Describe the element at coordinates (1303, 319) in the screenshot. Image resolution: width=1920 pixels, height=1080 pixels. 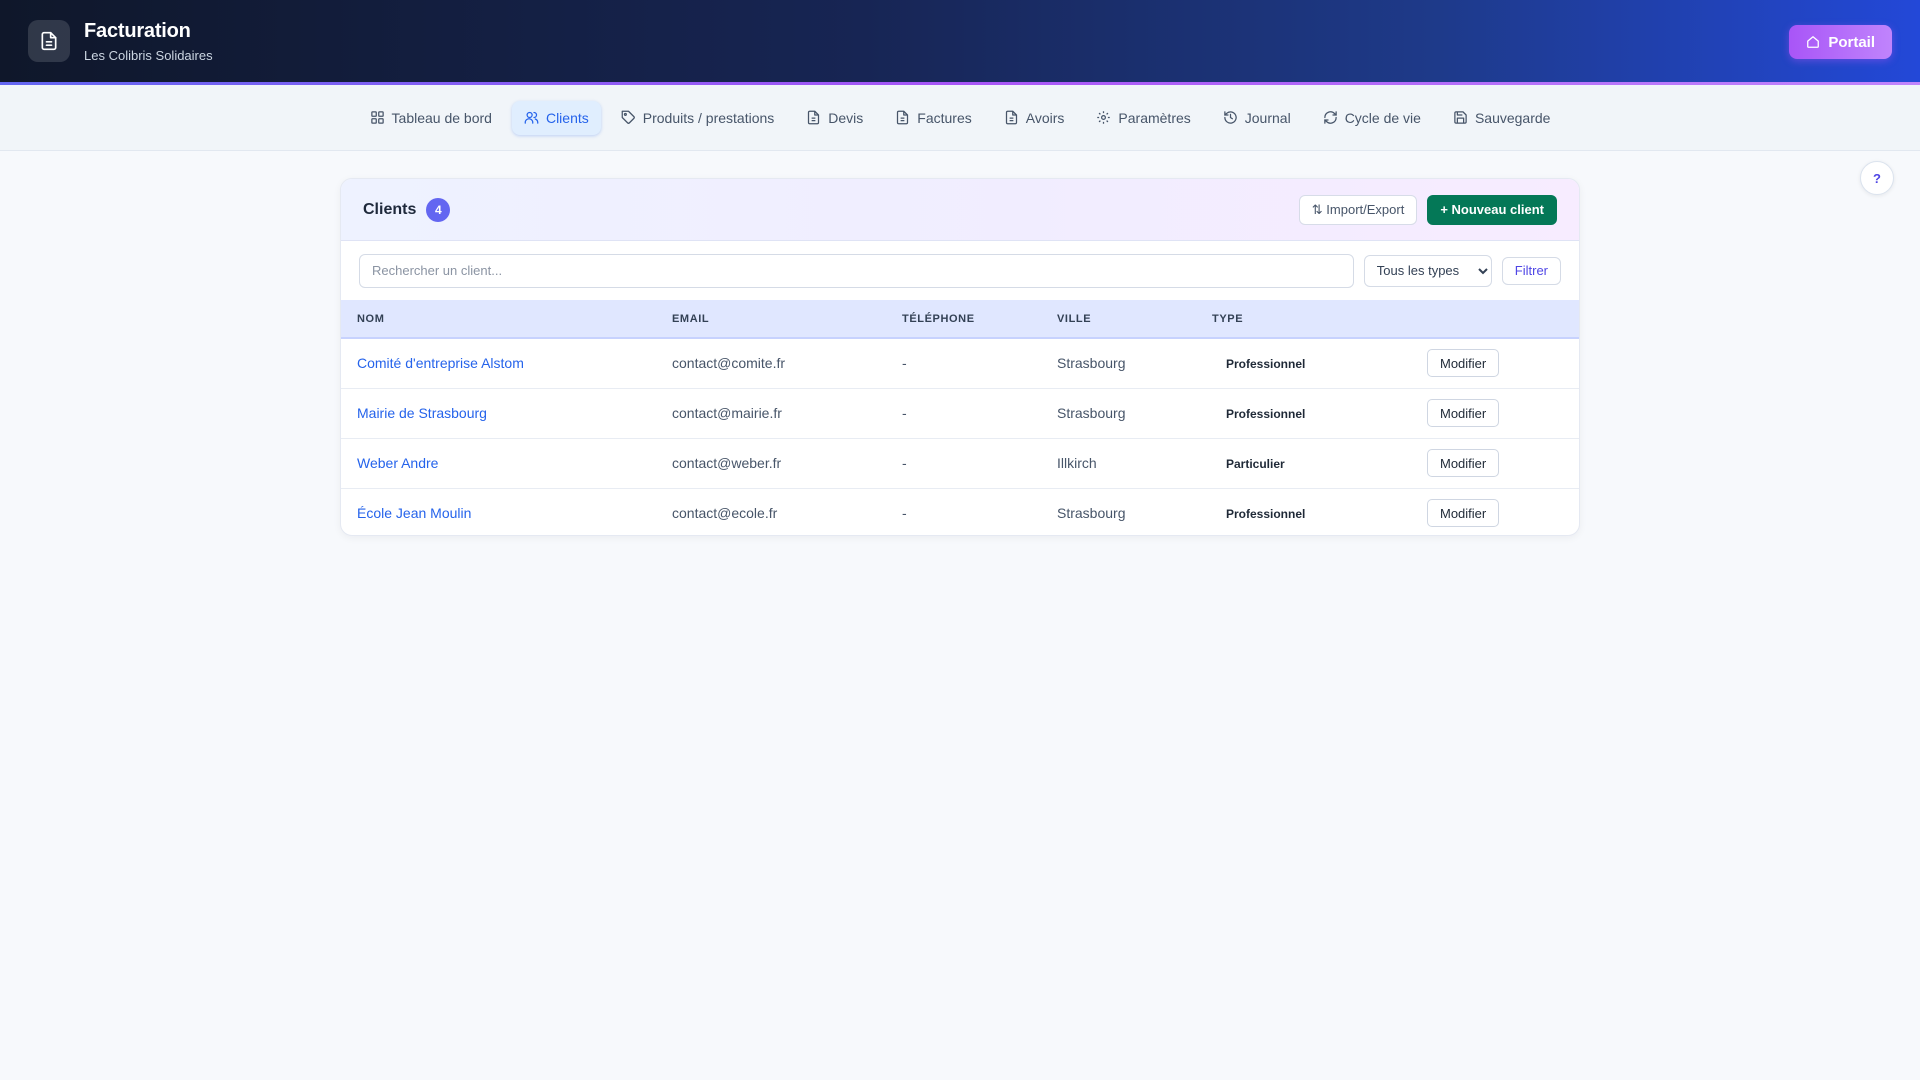
I see `column-header-type: TYPE` at that location.